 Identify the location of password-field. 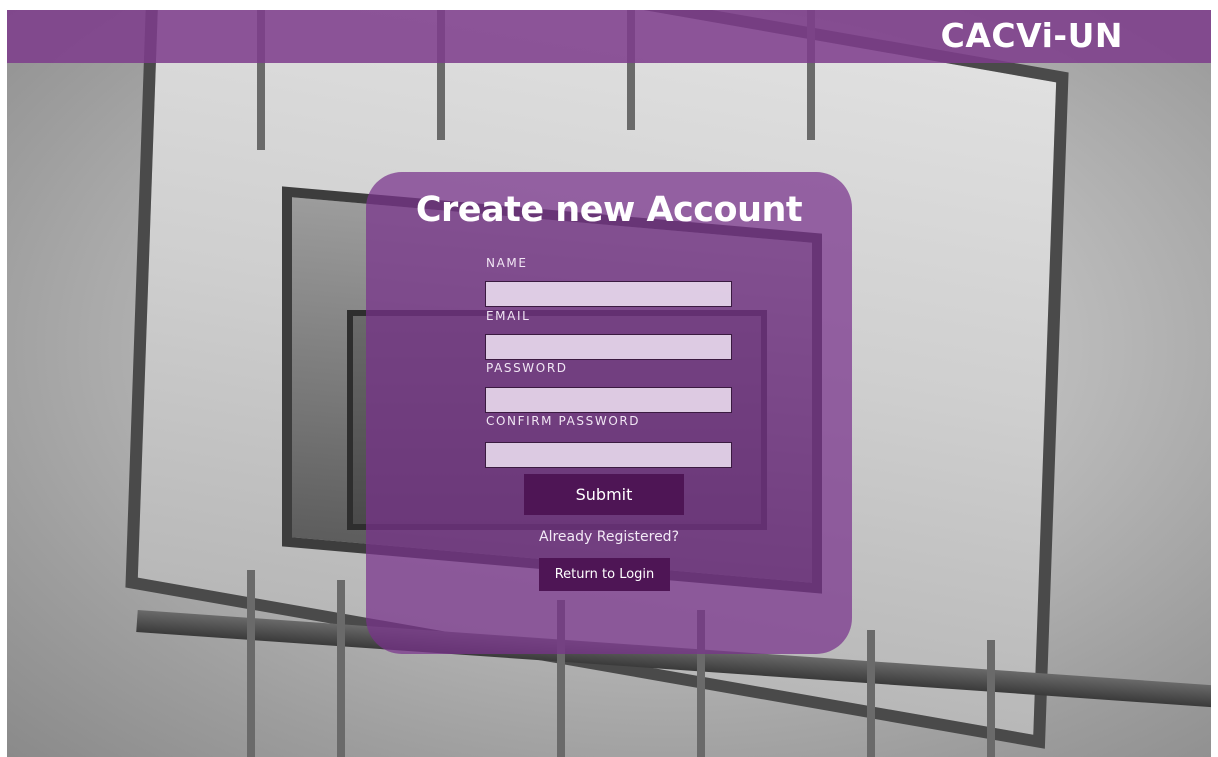
(608, 400).